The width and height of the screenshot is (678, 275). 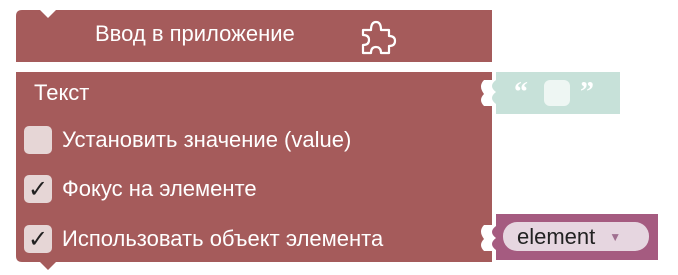 I want to click on quote-open-icon: “, so click(x=521, y=92).